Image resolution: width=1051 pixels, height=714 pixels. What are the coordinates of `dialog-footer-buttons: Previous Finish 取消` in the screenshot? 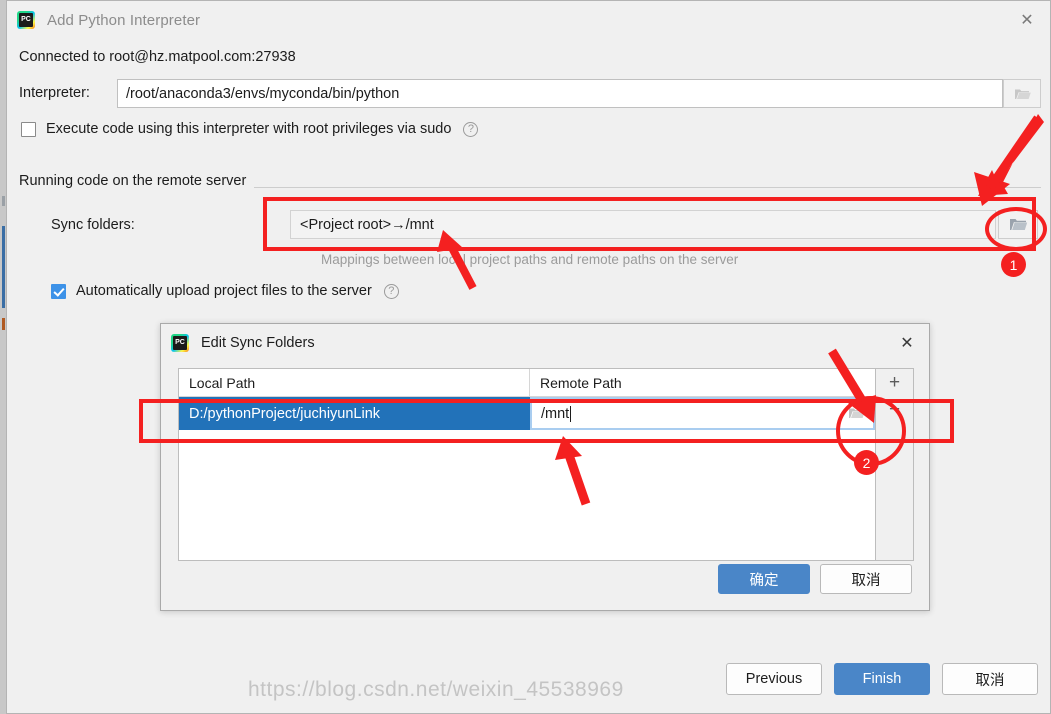 It's located at (882, 679).